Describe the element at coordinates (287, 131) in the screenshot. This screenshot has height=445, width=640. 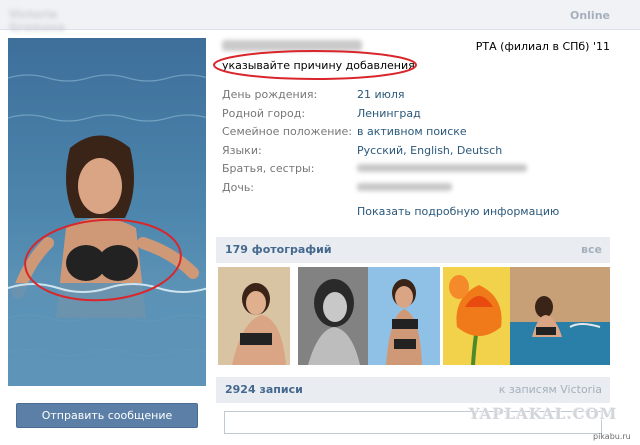
I see `info-label: Семейное положение:` at that location.